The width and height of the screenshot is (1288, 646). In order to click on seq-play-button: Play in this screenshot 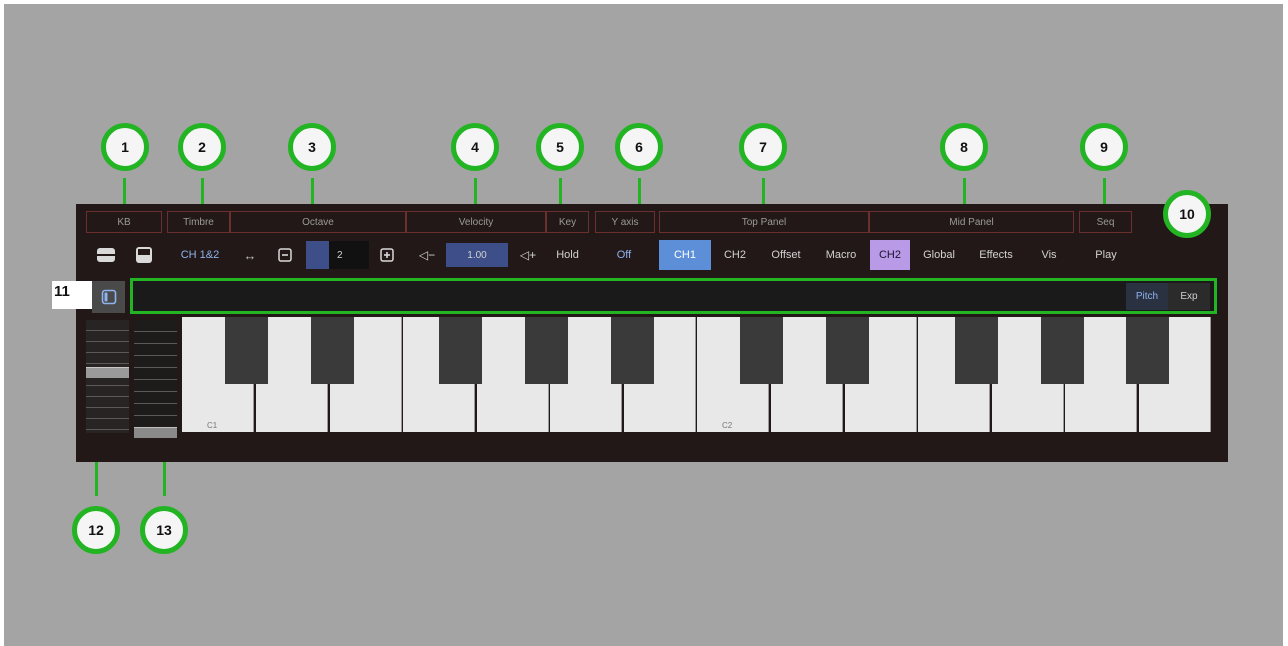, I will do `click(1106, 255)`.